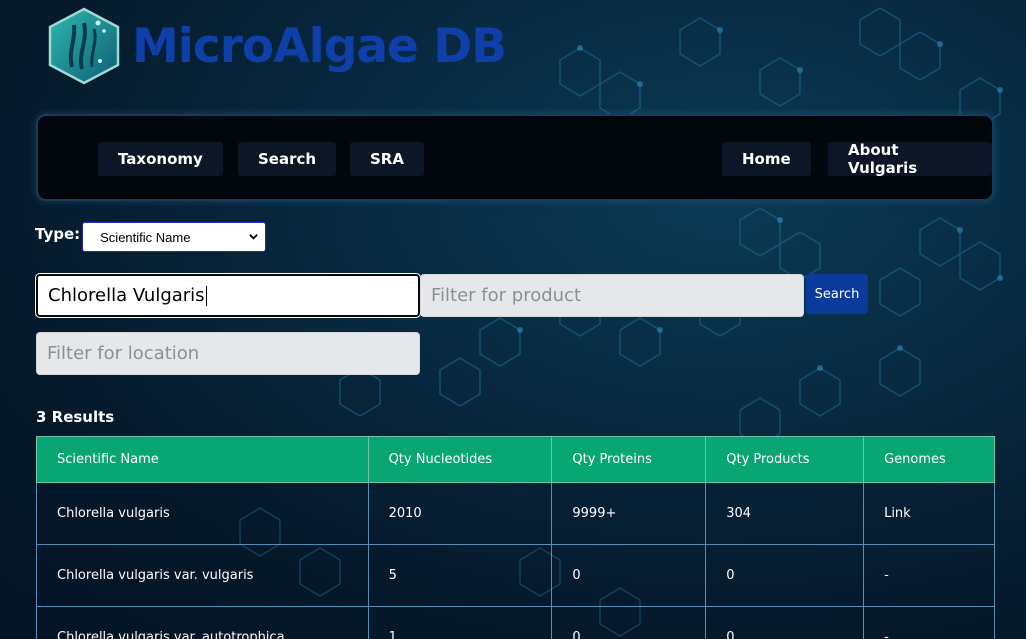 This screenshot has height=639, width=1026. Describe the element at coordinates (506, 295) in the screenshot. I see `product-filter-placeholder: Filter for product` at that location.